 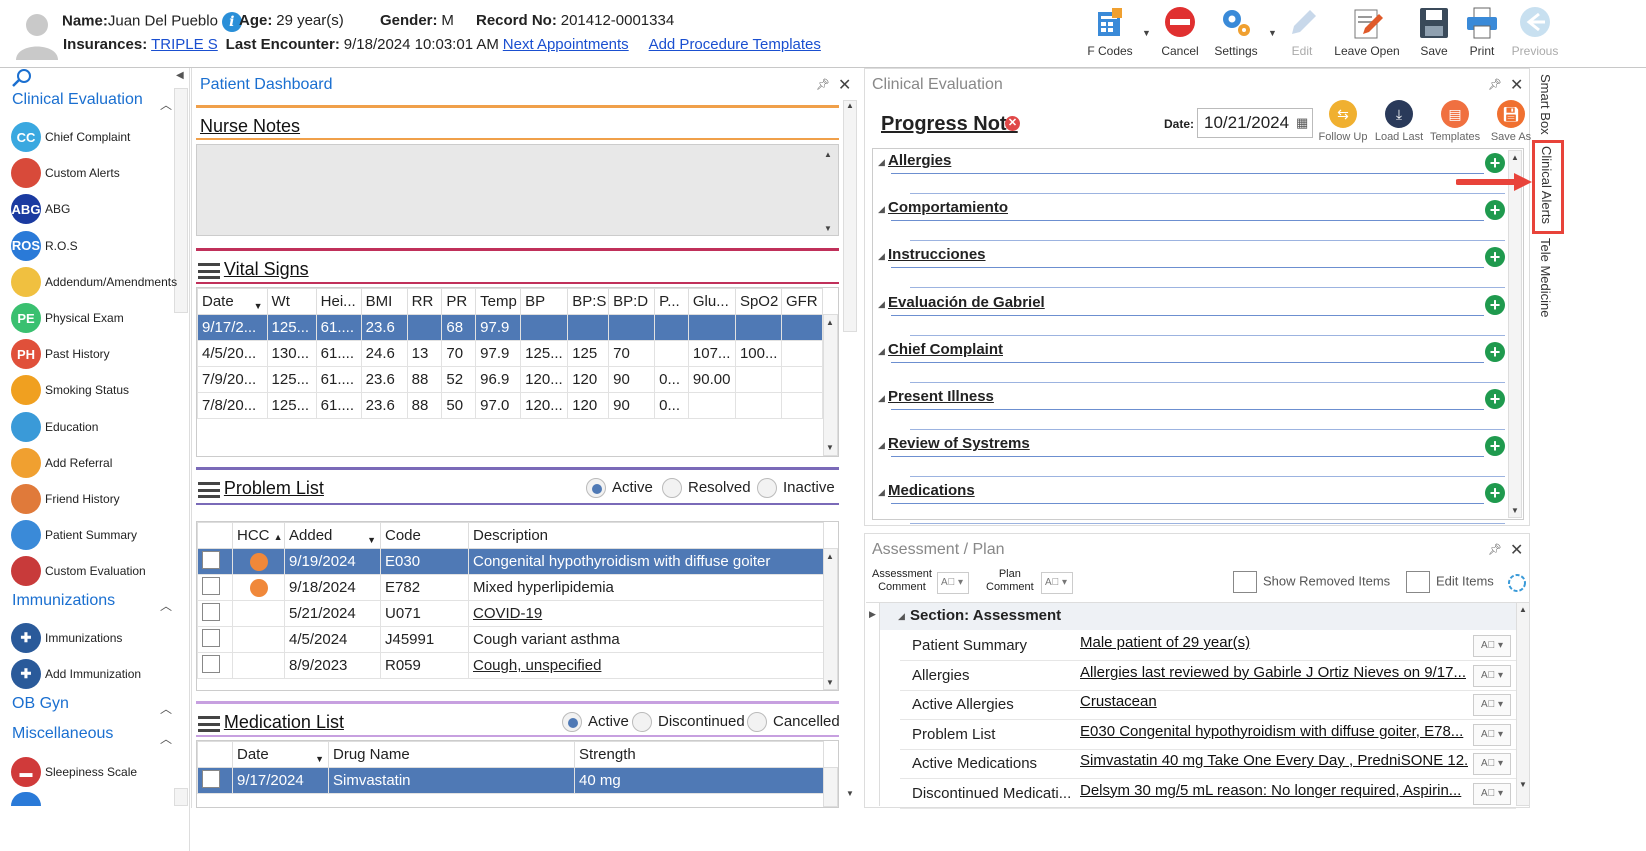 What do you see at coordinates (688, 722) in the screenshot?
I see `medication-filter-discontinued: Discontinued` at bounding box center [688, 722].